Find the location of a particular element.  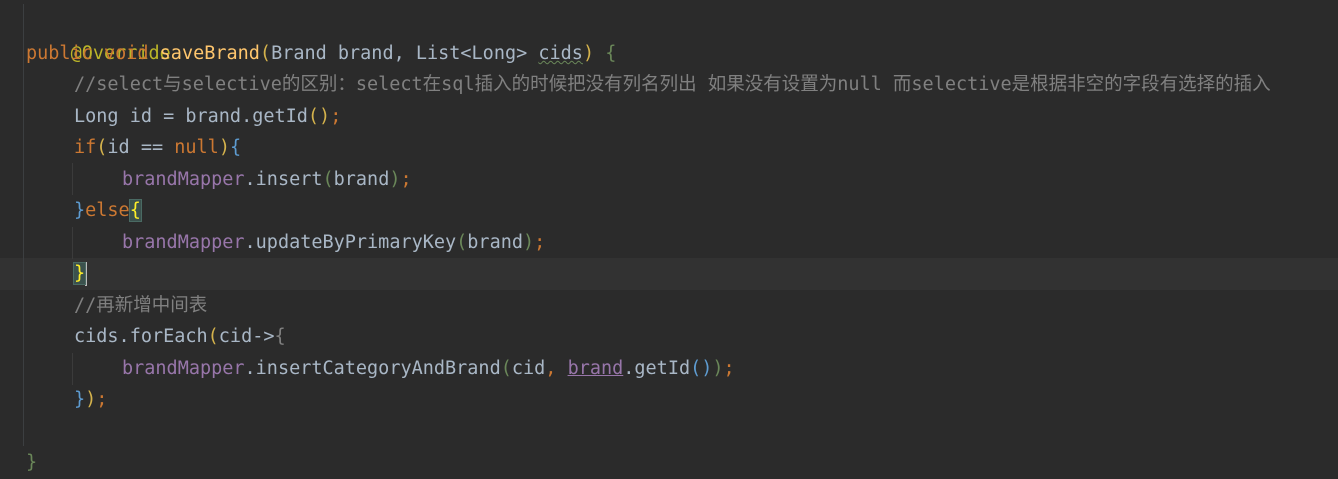

code-line-10: //再新增中间表 is located at coordinates (140, 306).